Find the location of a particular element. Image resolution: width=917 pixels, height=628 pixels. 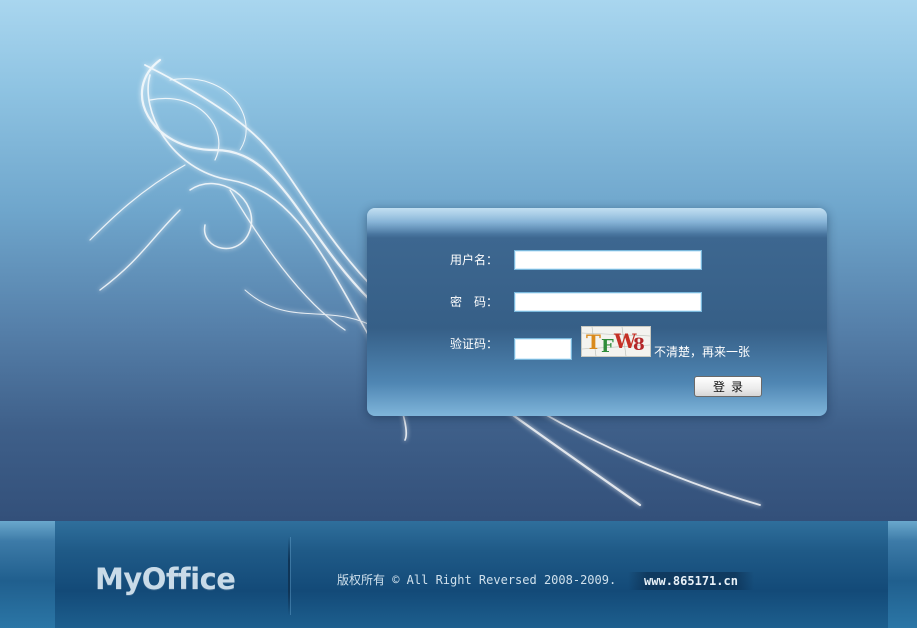

brand-logo: MyOffice is located at coordinates (165, 579).